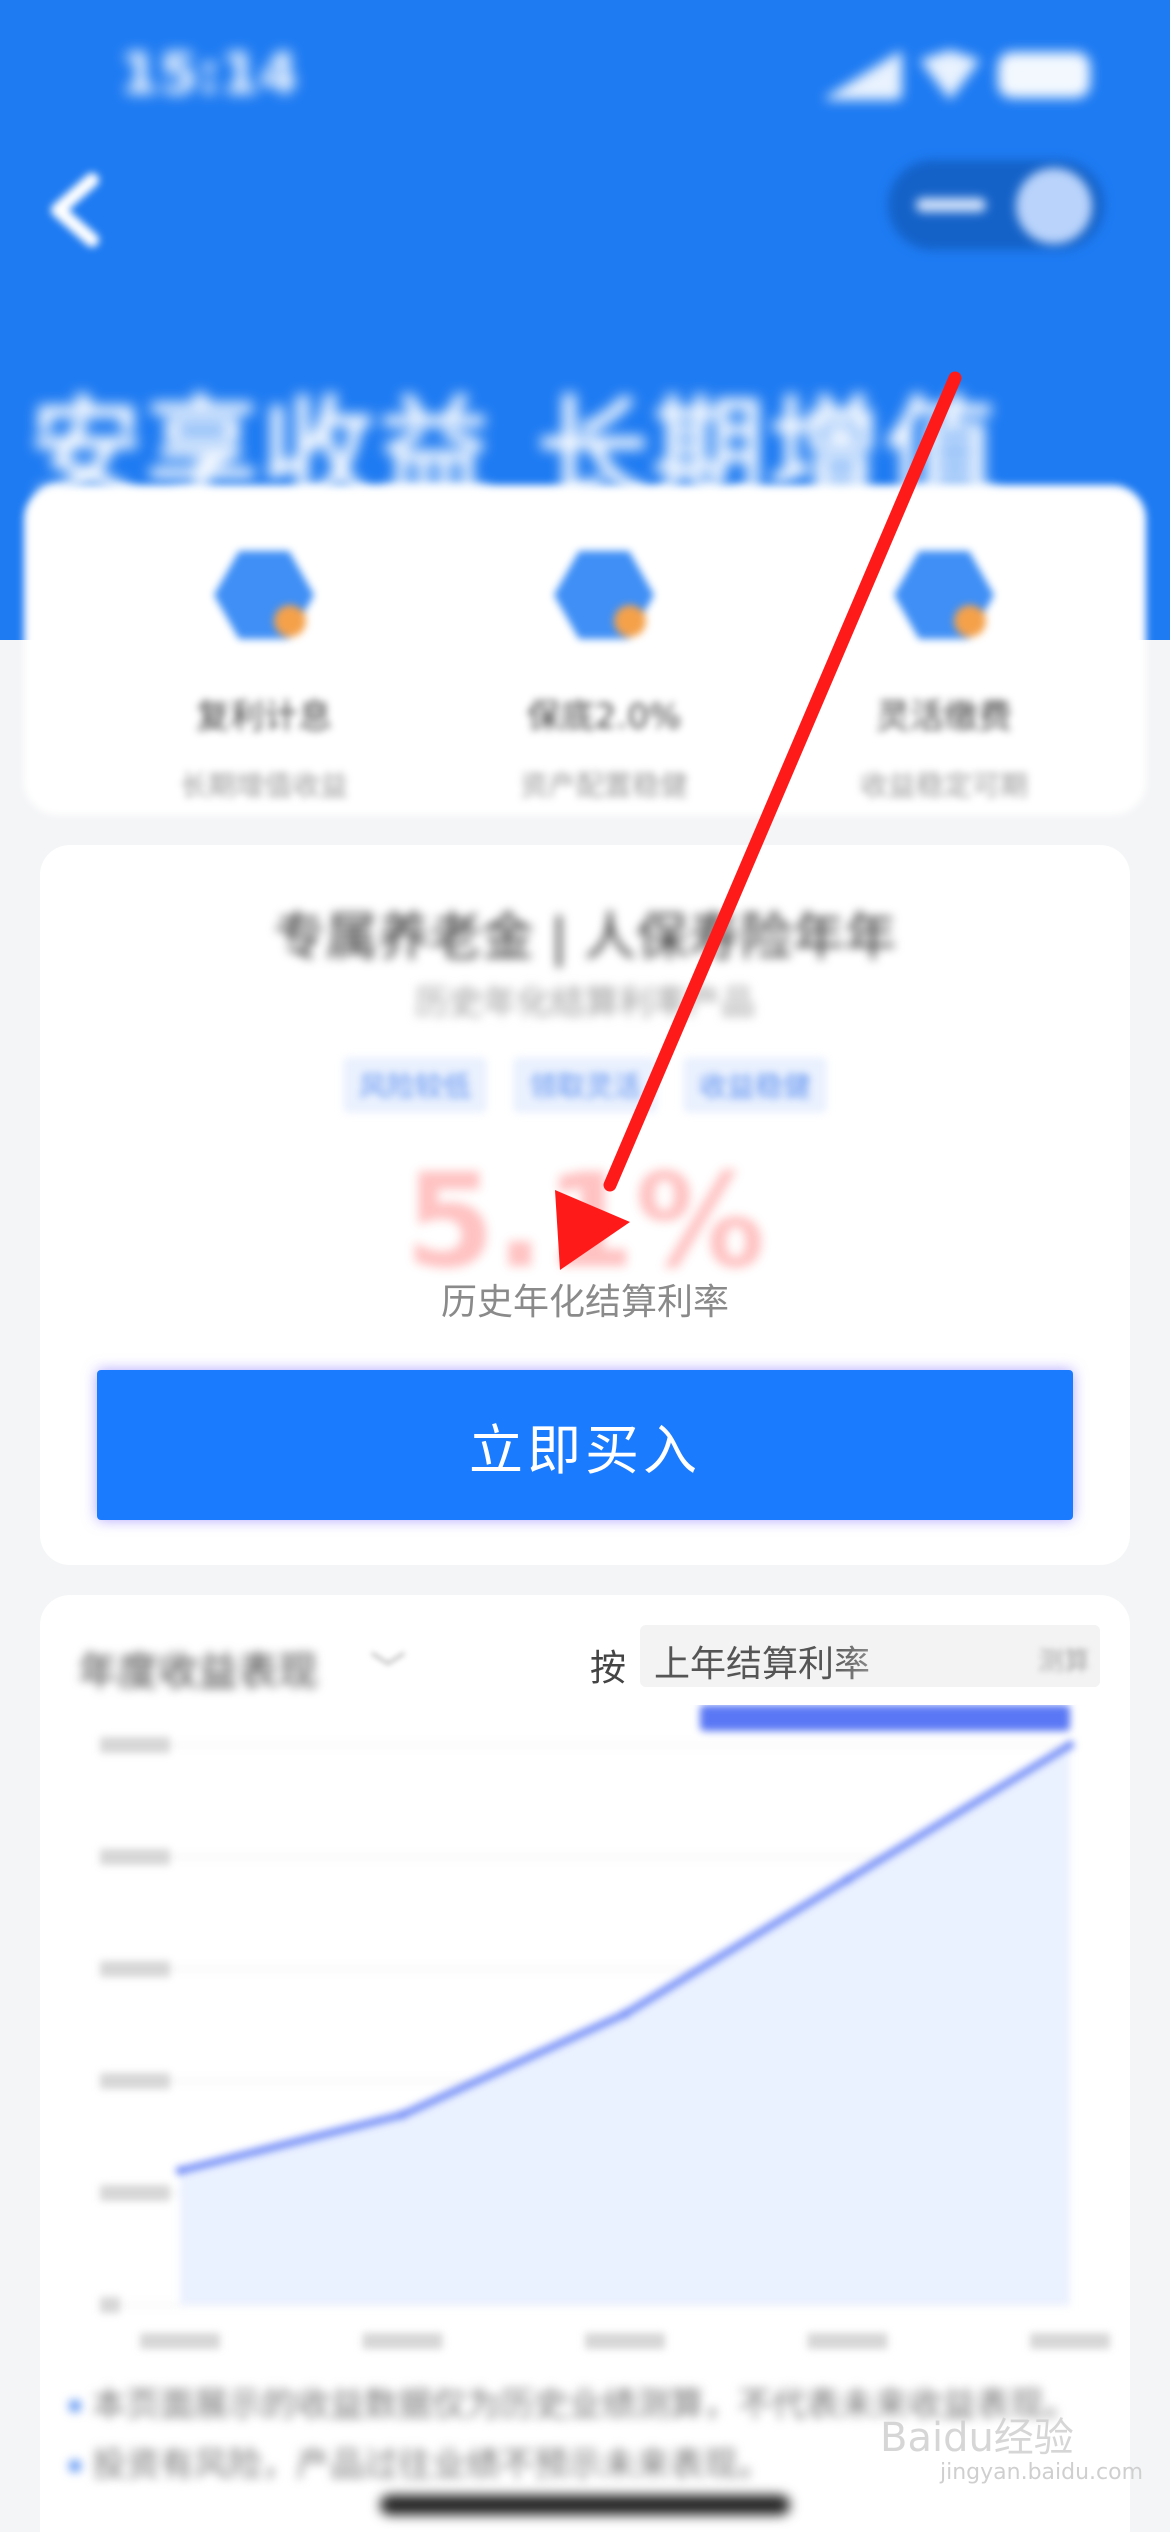 The image size is (1170, 2532). I want to click on chevron-down-icon: ﹀, so click(388, 1667).